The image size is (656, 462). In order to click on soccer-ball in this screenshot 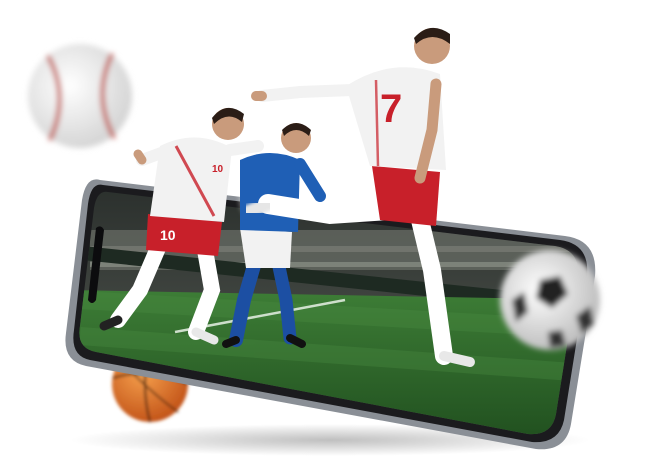, I will do `click(550, 300)`.